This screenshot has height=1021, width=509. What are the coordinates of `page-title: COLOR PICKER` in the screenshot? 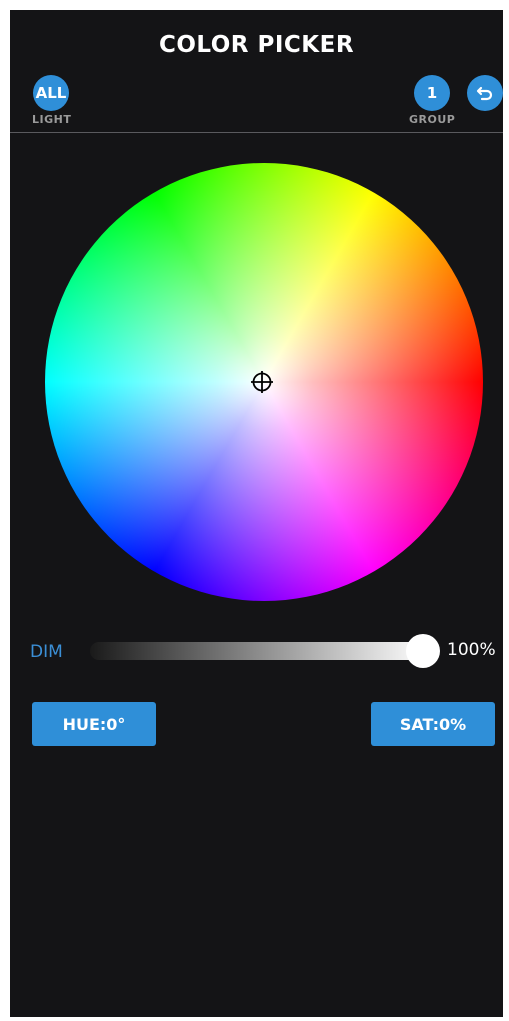 It's located at (256, 45).